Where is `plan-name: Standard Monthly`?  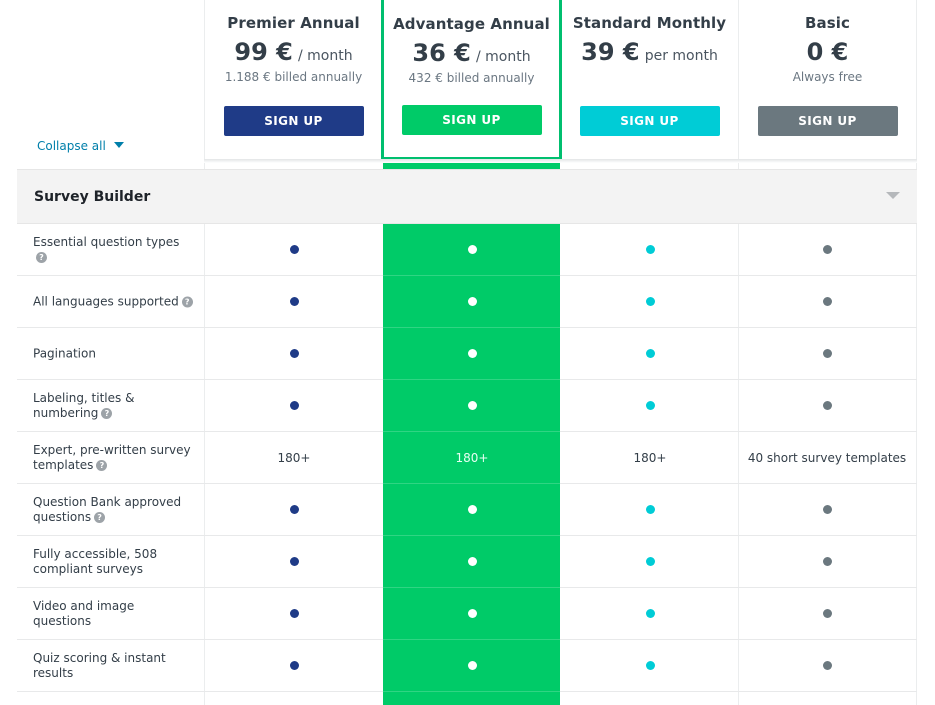 plan-name: Standard Monthly is located at coordinates (649, 23).